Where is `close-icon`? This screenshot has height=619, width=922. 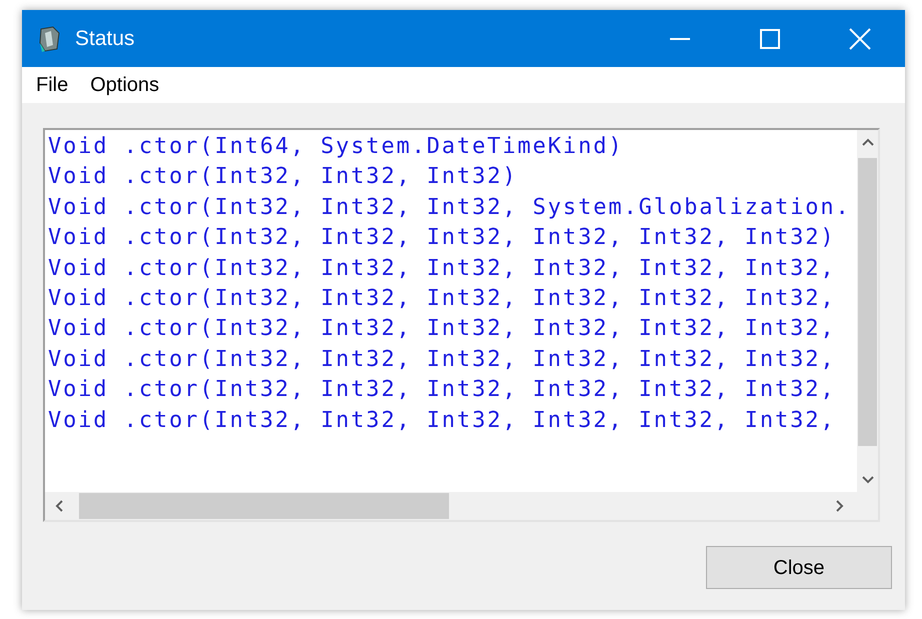 close-icon is located at coordinates (860, 39).